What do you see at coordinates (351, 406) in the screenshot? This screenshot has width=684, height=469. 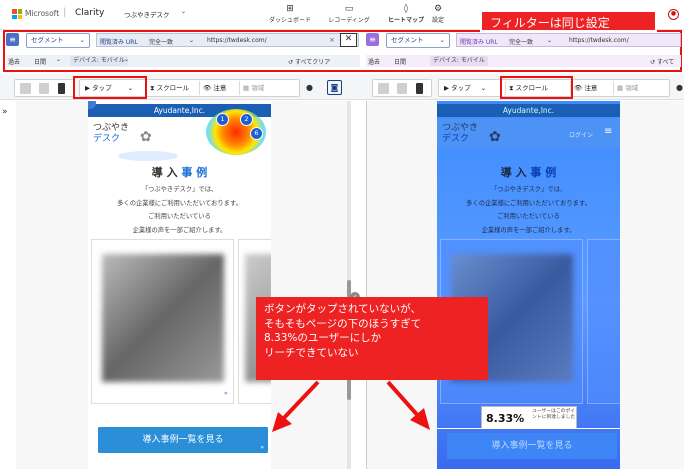 I see `annotation-arrows` at bounding box center [351, 406].